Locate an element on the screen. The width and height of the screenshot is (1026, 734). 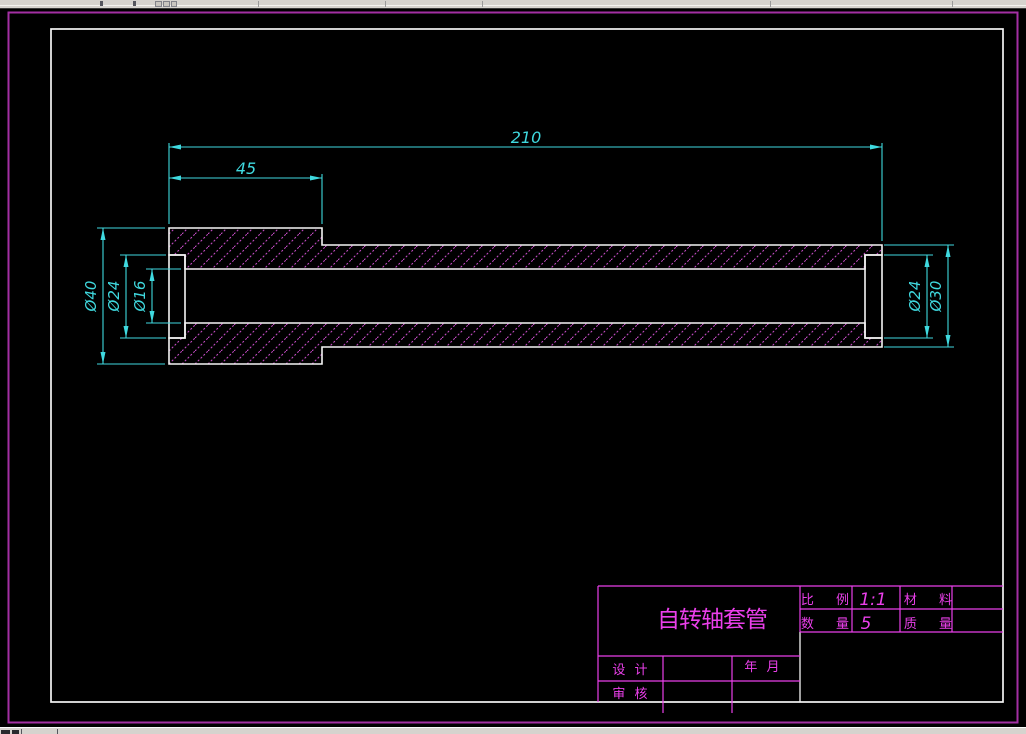
left-counterbore-outline is located at coordinates (177, 296).